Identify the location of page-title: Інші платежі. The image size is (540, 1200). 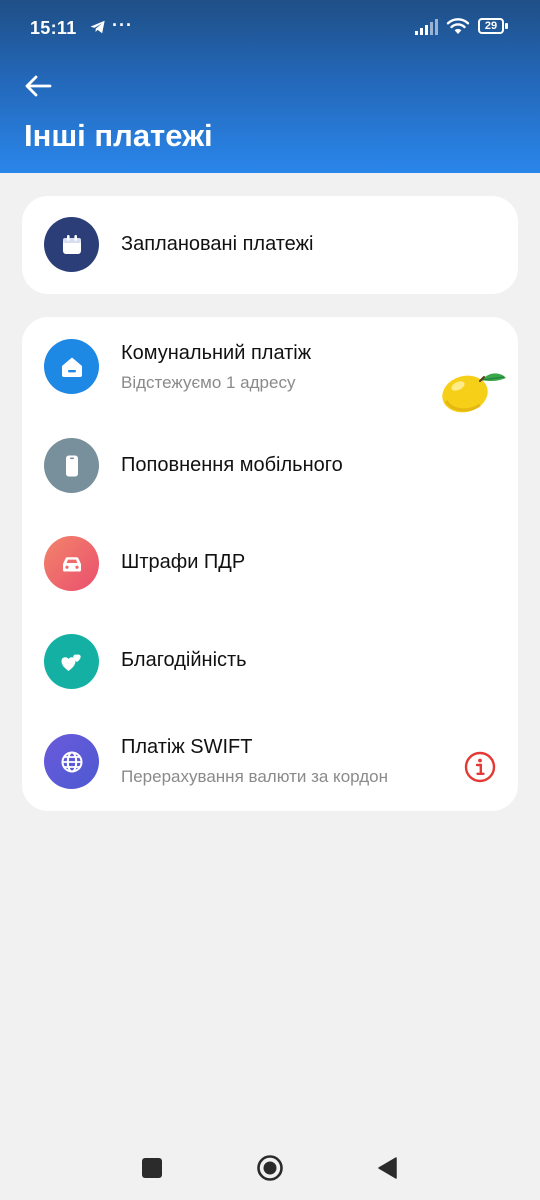
(118, 135).